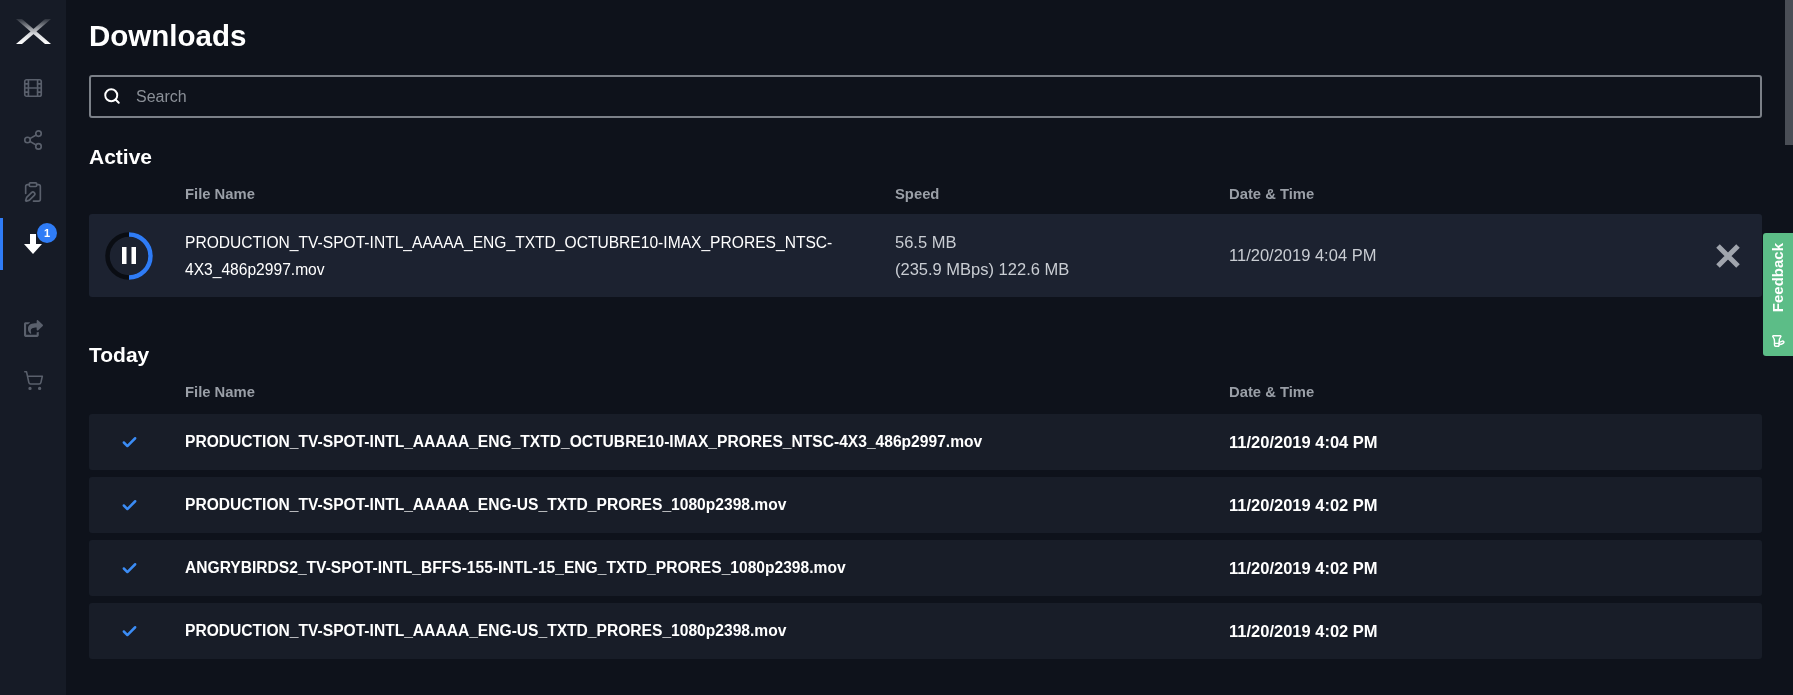 The width and height of the screenshot is (1793, 695). Describe the element at coordinates (33, 380) in the screenshot. I see `cart-icon` at that location.